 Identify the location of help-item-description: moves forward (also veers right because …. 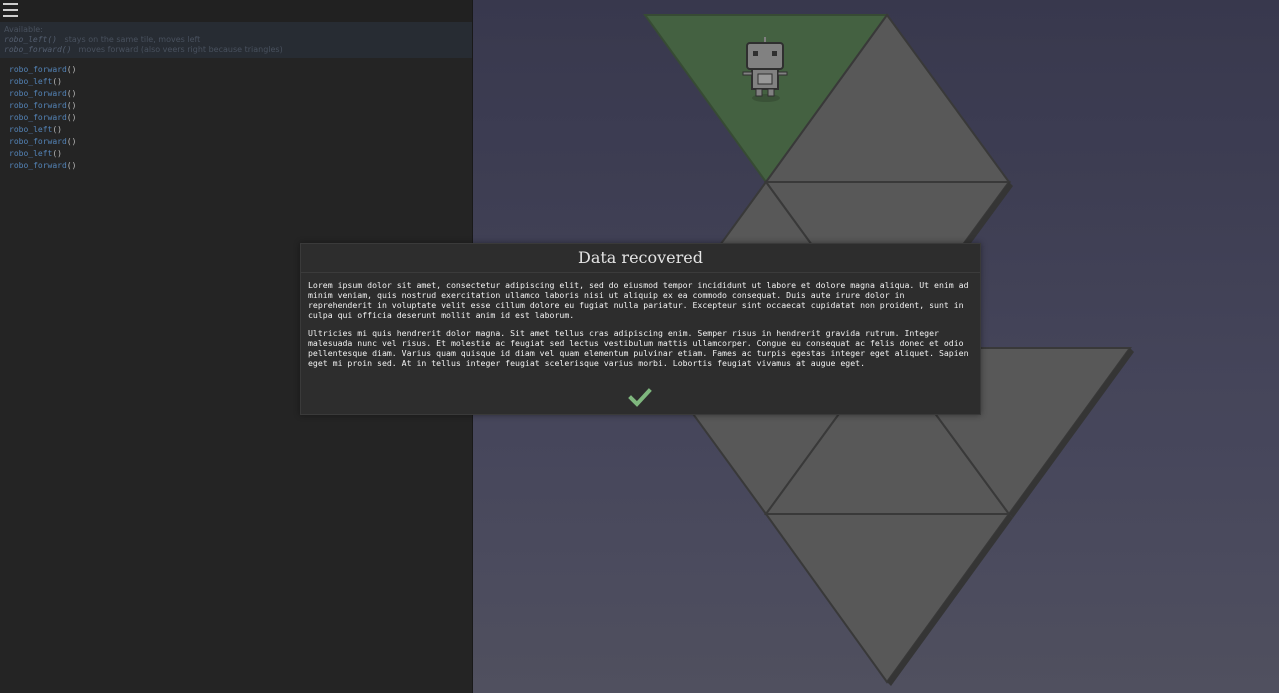
(180, 49).